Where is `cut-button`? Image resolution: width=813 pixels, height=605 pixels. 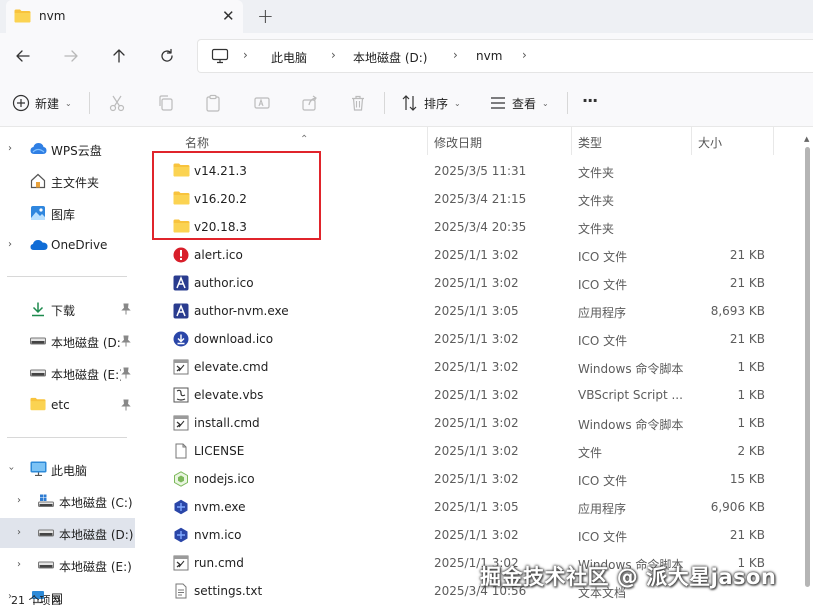 cut-button is located at coordinates (117, 103).